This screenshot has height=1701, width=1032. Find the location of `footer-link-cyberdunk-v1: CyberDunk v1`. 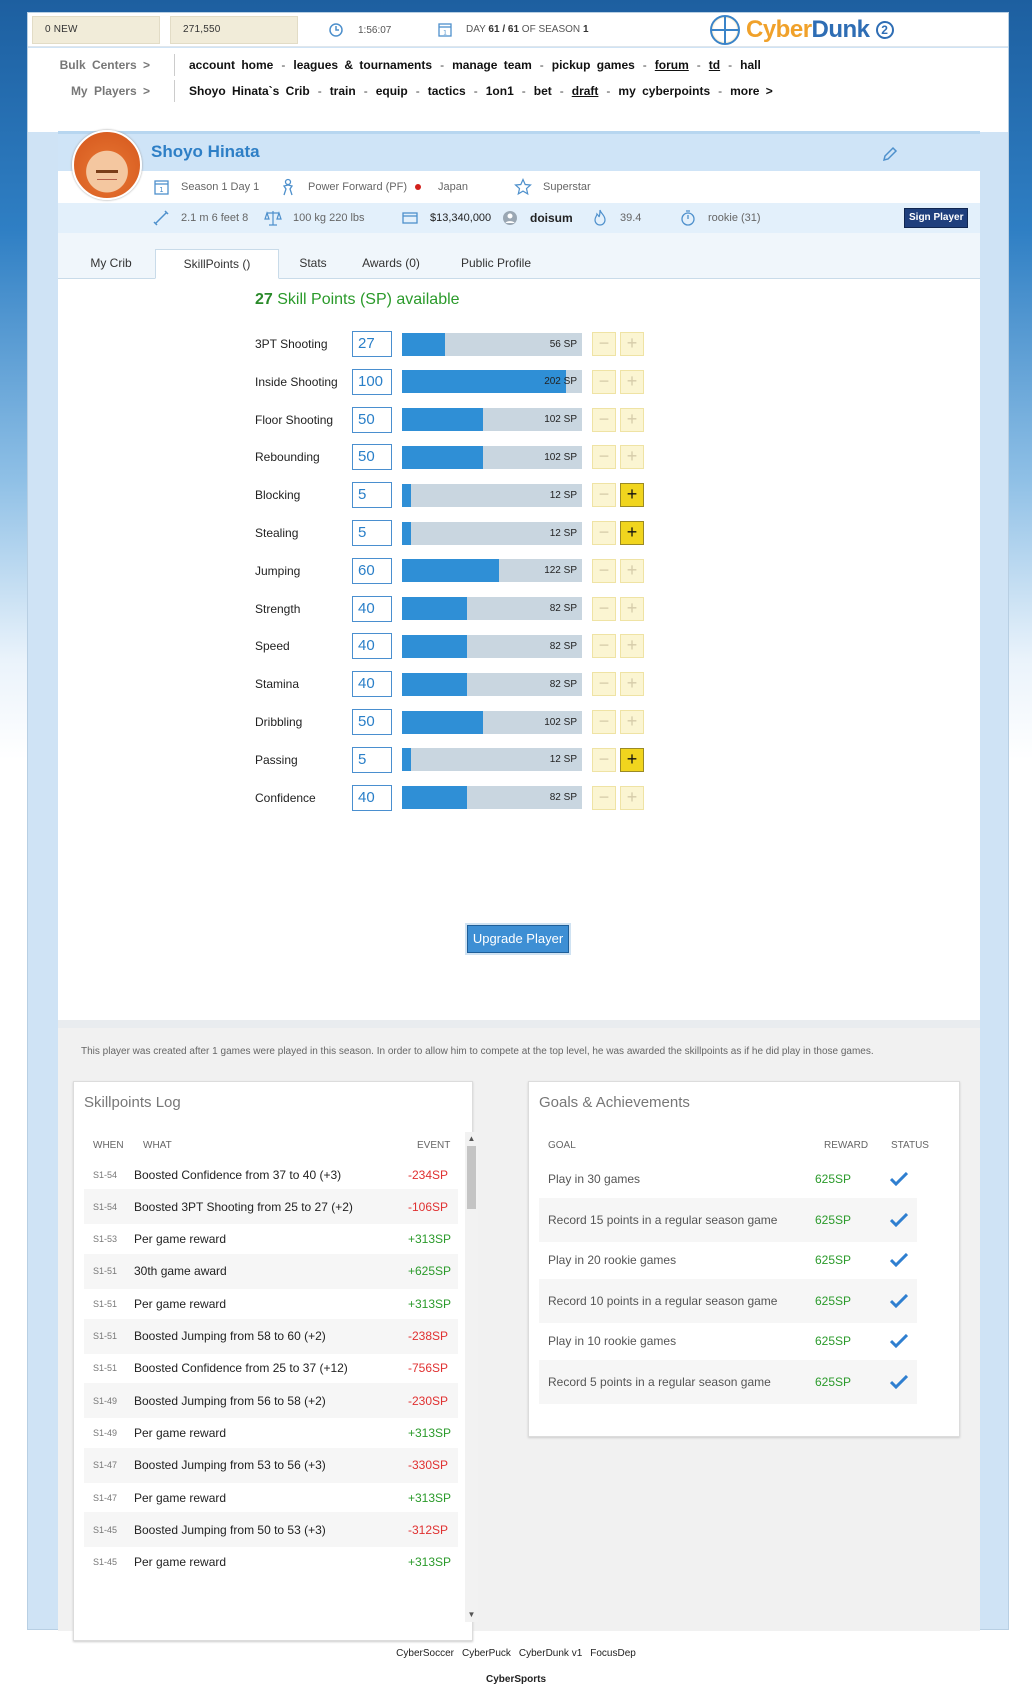

footer-link-cyberdunk-v1: CyberDunk v1 is located at coordinates (550, 1653).